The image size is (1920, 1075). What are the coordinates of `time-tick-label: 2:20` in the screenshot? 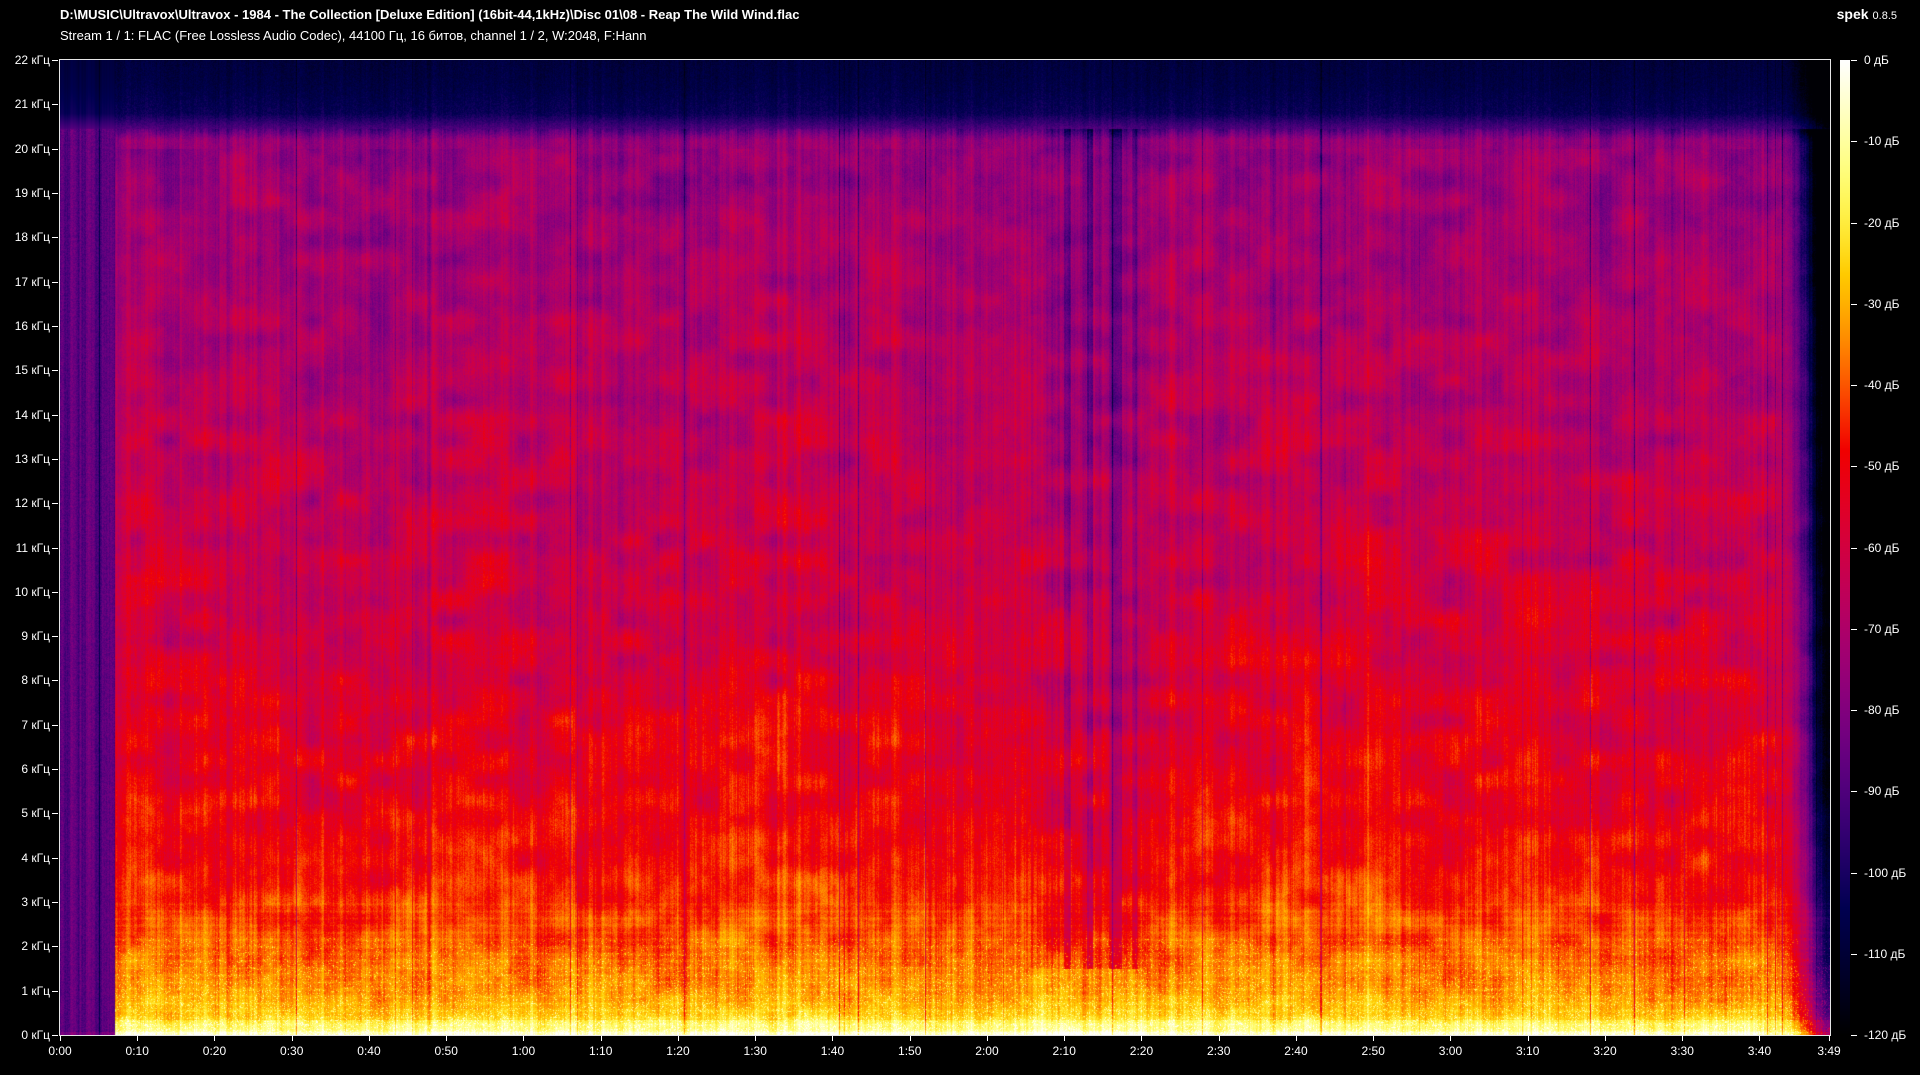 It's located at (1141, 1051).